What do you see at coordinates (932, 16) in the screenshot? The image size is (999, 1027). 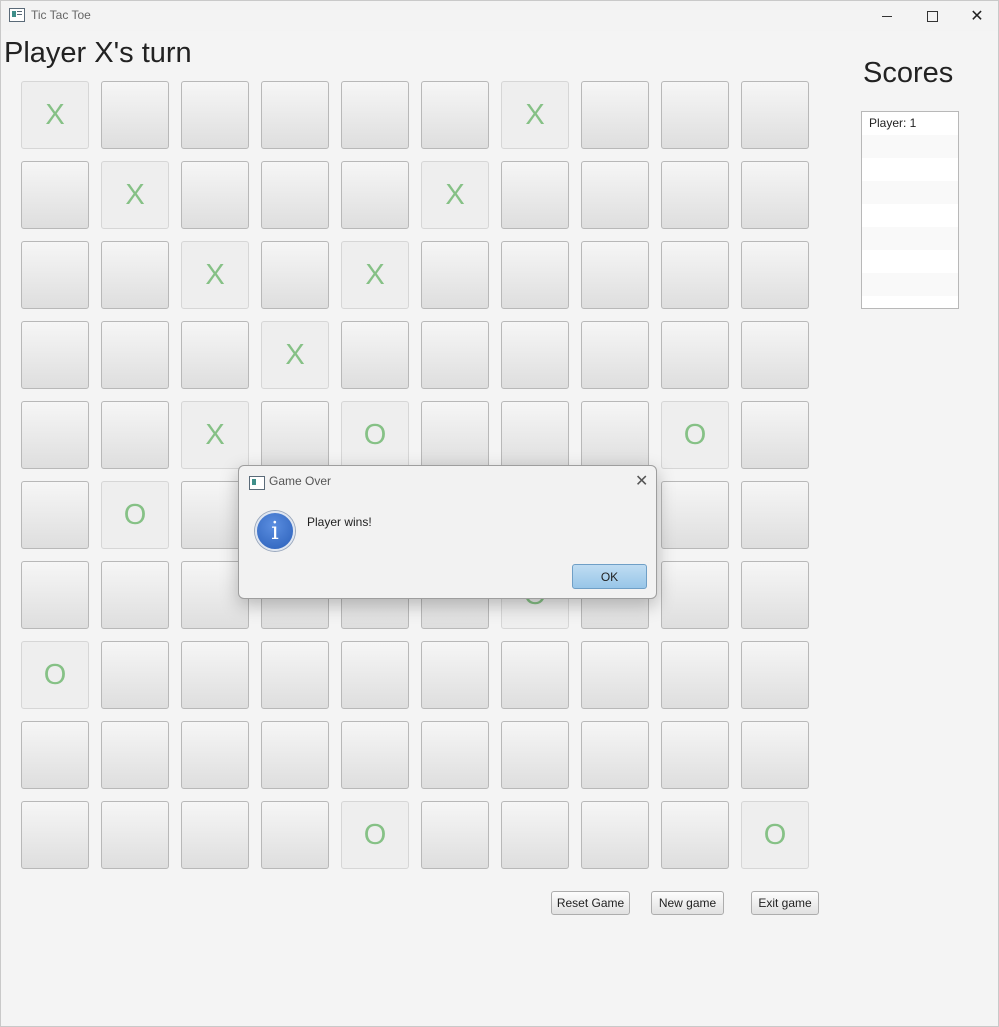 I see `maximize-button` at bounding box center [932, 16].